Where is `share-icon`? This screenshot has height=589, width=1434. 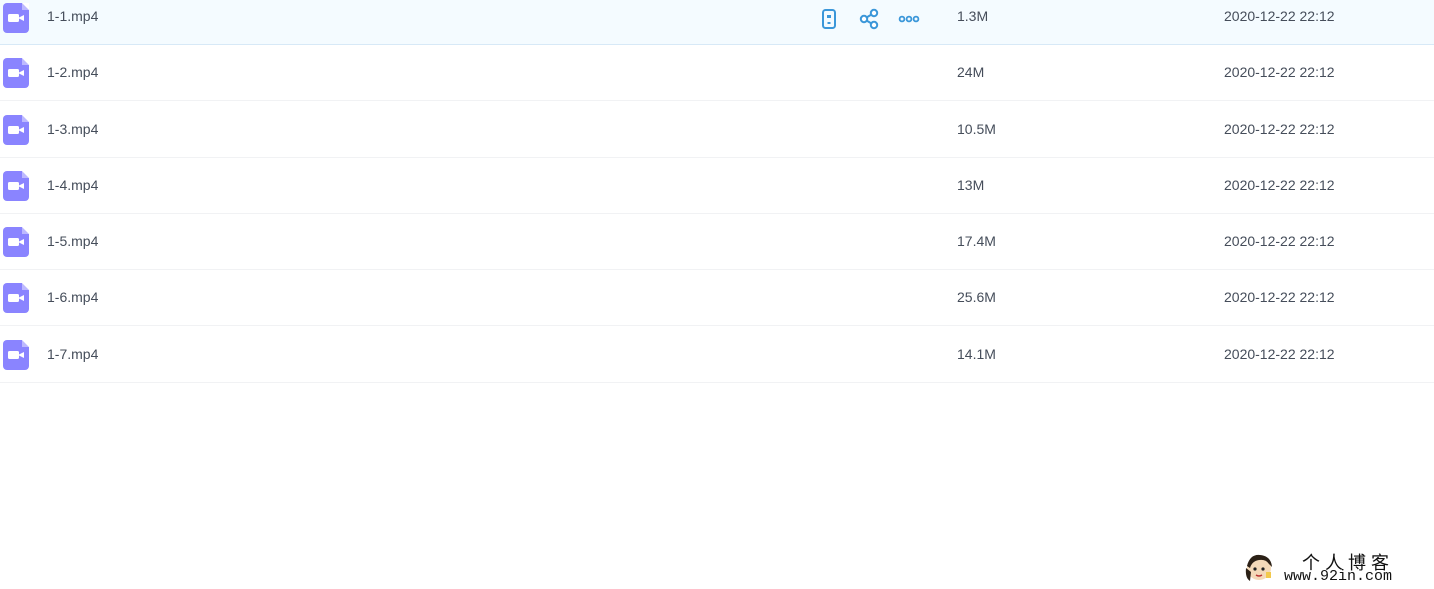
share-icon is located at coordinates (869, 19).